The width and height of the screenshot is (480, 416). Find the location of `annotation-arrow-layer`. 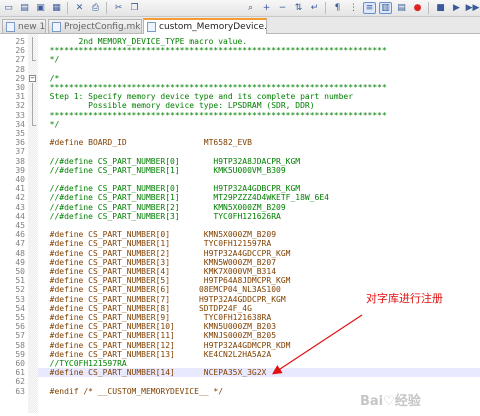

annotation-arrow-layer is located at coordinates (317, 344).